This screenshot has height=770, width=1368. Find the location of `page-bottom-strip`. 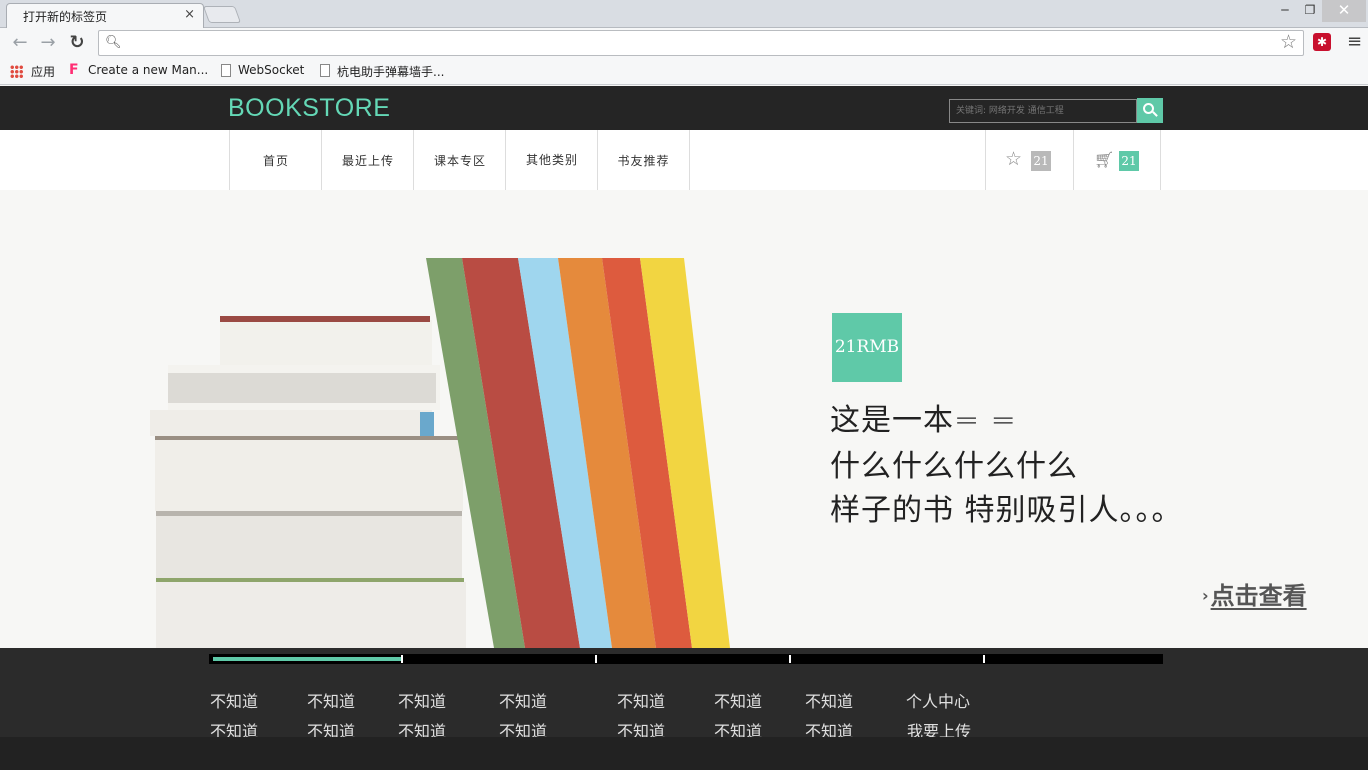

page-bottom-strip is located at coordinates (684, 753).